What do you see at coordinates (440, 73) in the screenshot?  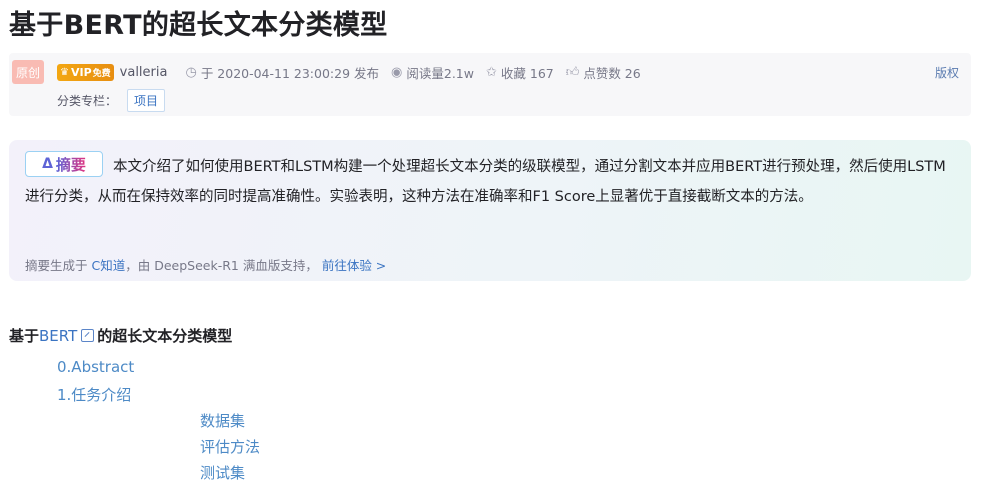 I see `read-count-text: 阅读量2.1w` at bounding box center [440, 73].